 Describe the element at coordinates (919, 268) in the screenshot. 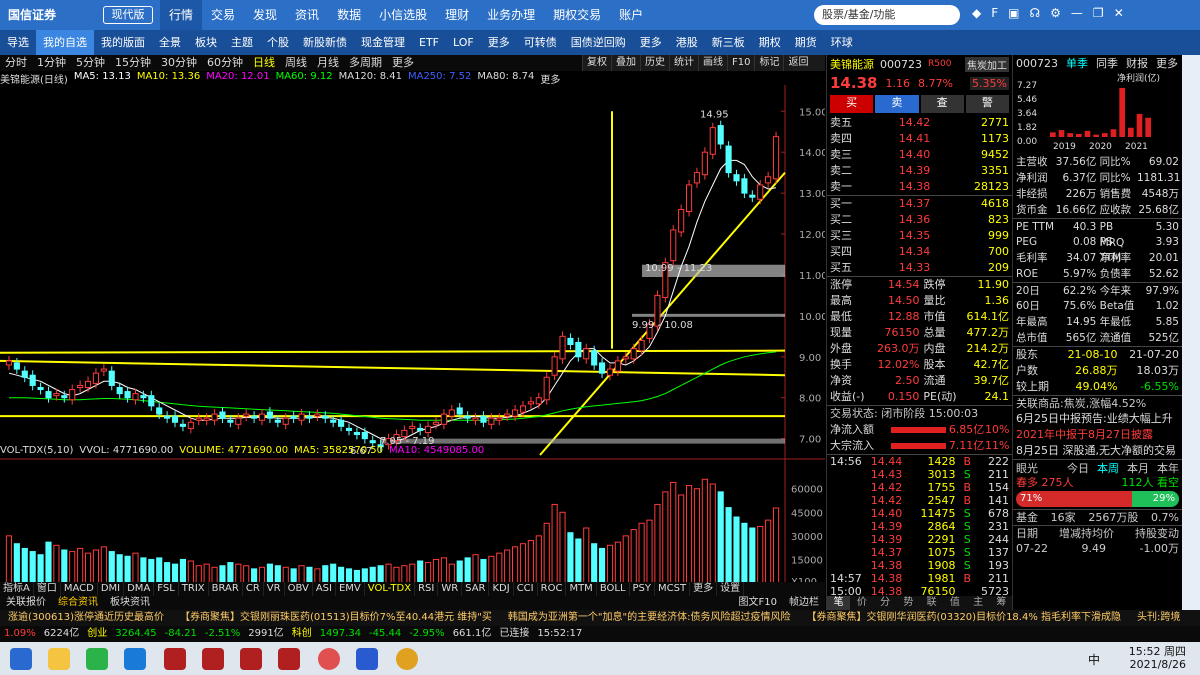

I see `book-row: 买五 14.33 209` at that location.